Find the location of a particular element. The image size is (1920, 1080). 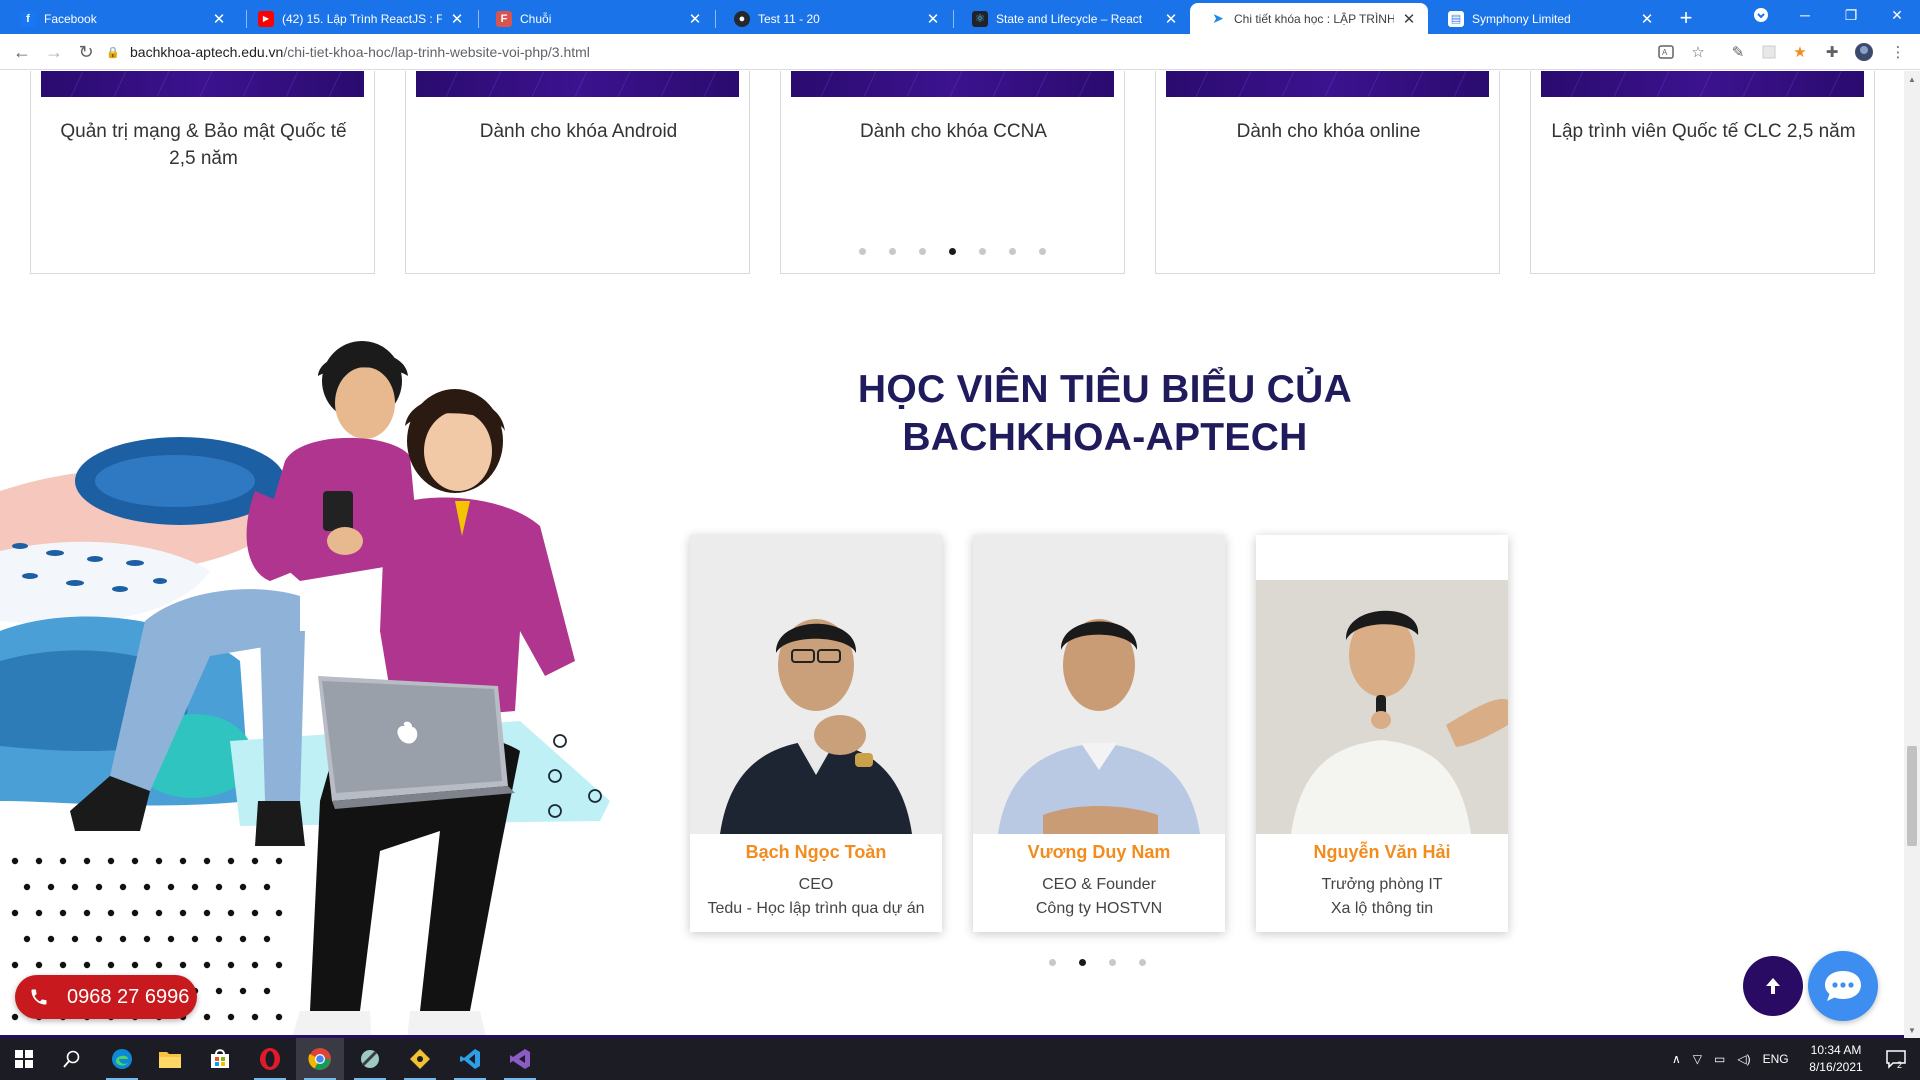

chrome-icon is located at coordinates (320, 1059).